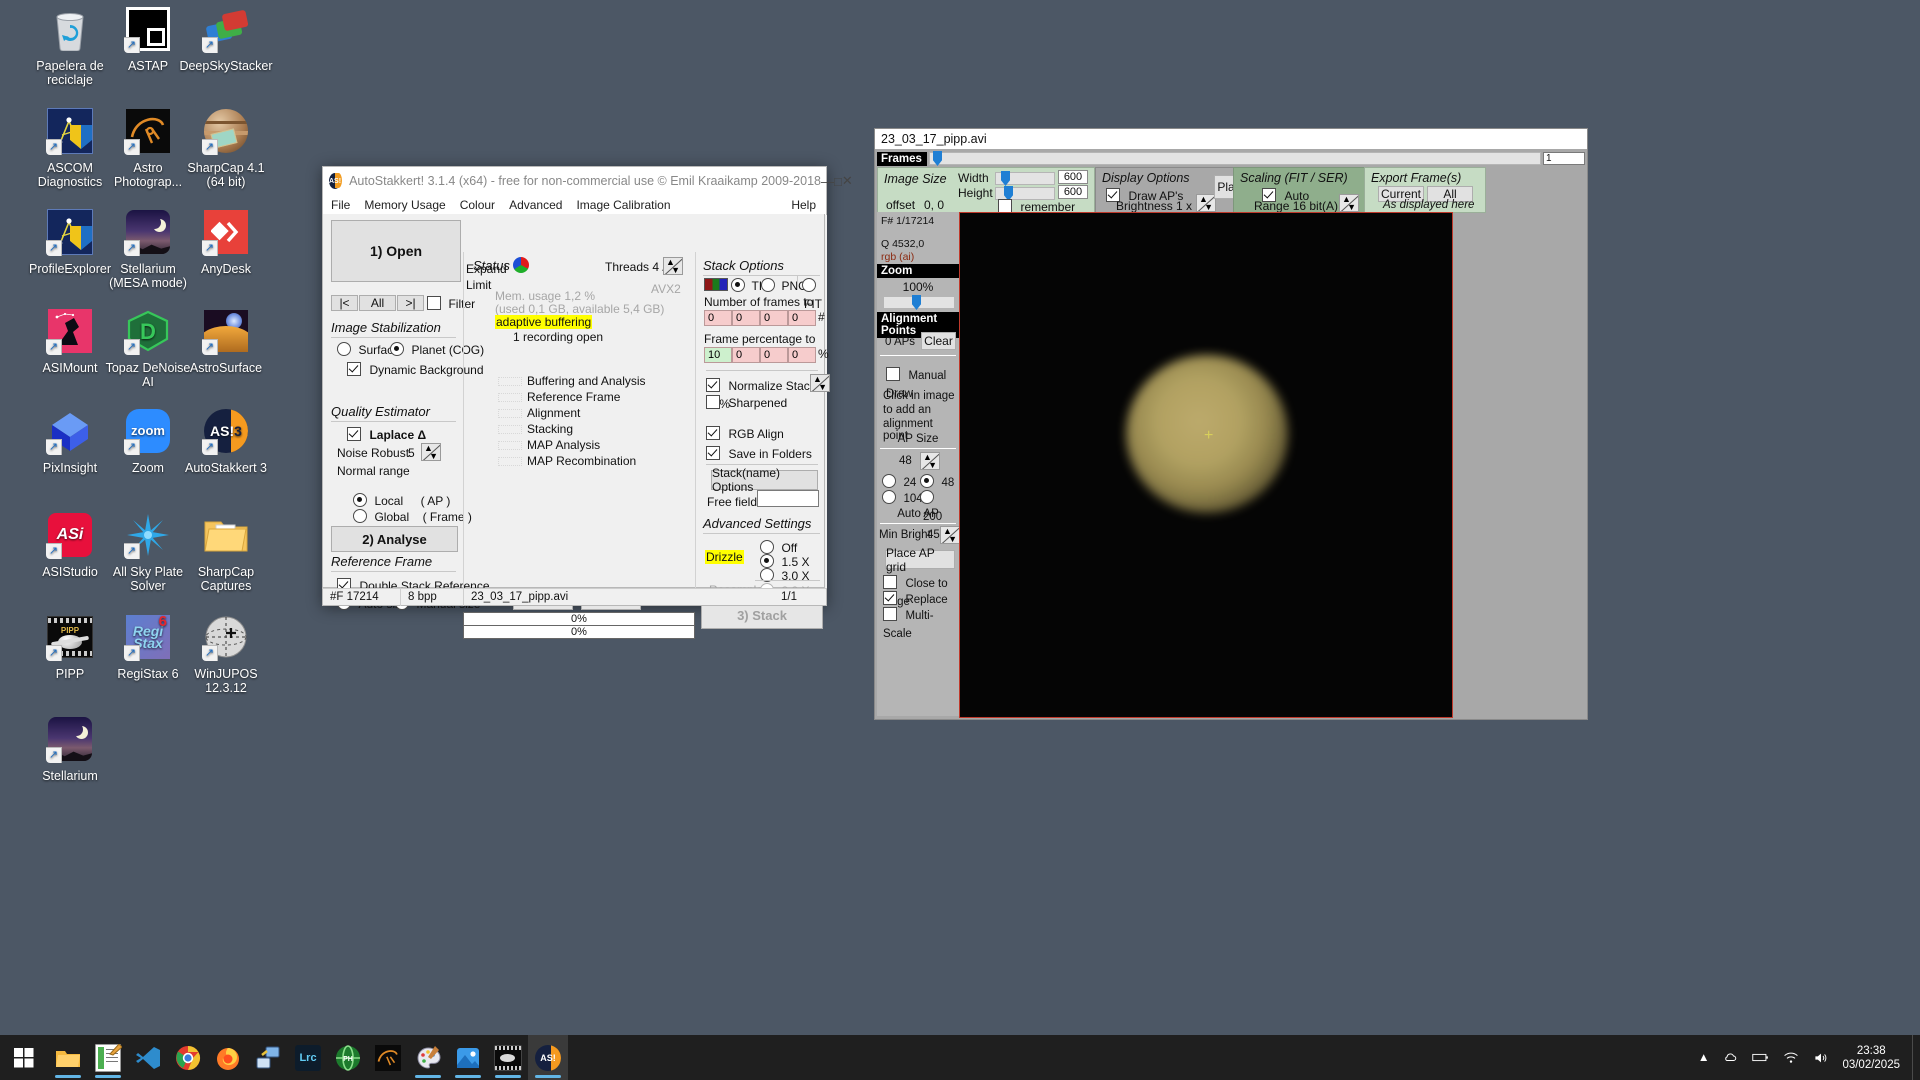  I want to click on frames-input-1: 0, so click(718, 318).